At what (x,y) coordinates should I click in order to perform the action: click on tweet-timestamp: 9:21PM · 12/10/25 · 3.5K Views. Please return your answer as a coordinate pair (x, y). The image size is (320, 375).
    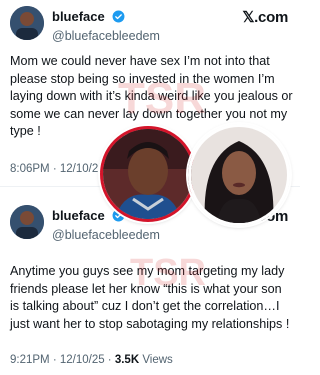
    Looking at the image, I should click on (91, 360).